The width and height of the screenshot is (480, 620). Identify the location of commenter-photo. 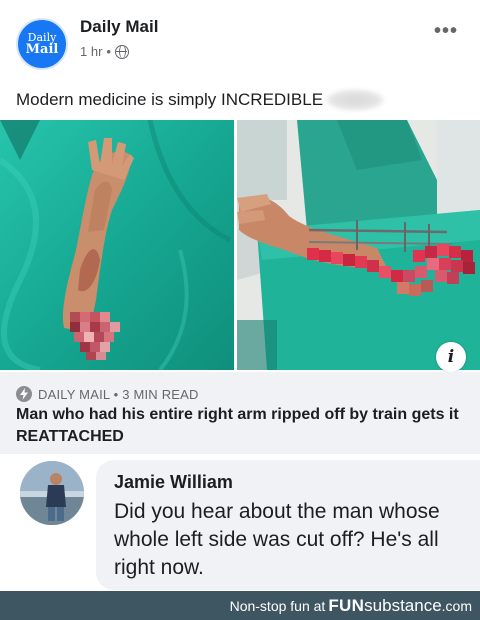
(52, 493).